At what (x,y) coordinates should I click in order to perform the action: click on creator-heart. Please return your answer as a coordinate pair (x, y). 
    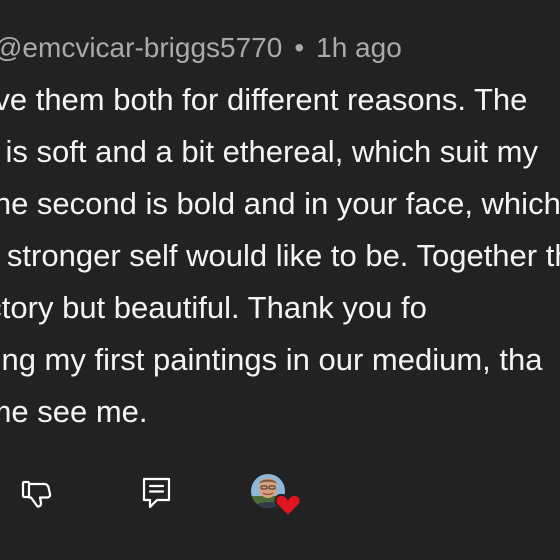
    Looking at the image, I should click on (276, 499).